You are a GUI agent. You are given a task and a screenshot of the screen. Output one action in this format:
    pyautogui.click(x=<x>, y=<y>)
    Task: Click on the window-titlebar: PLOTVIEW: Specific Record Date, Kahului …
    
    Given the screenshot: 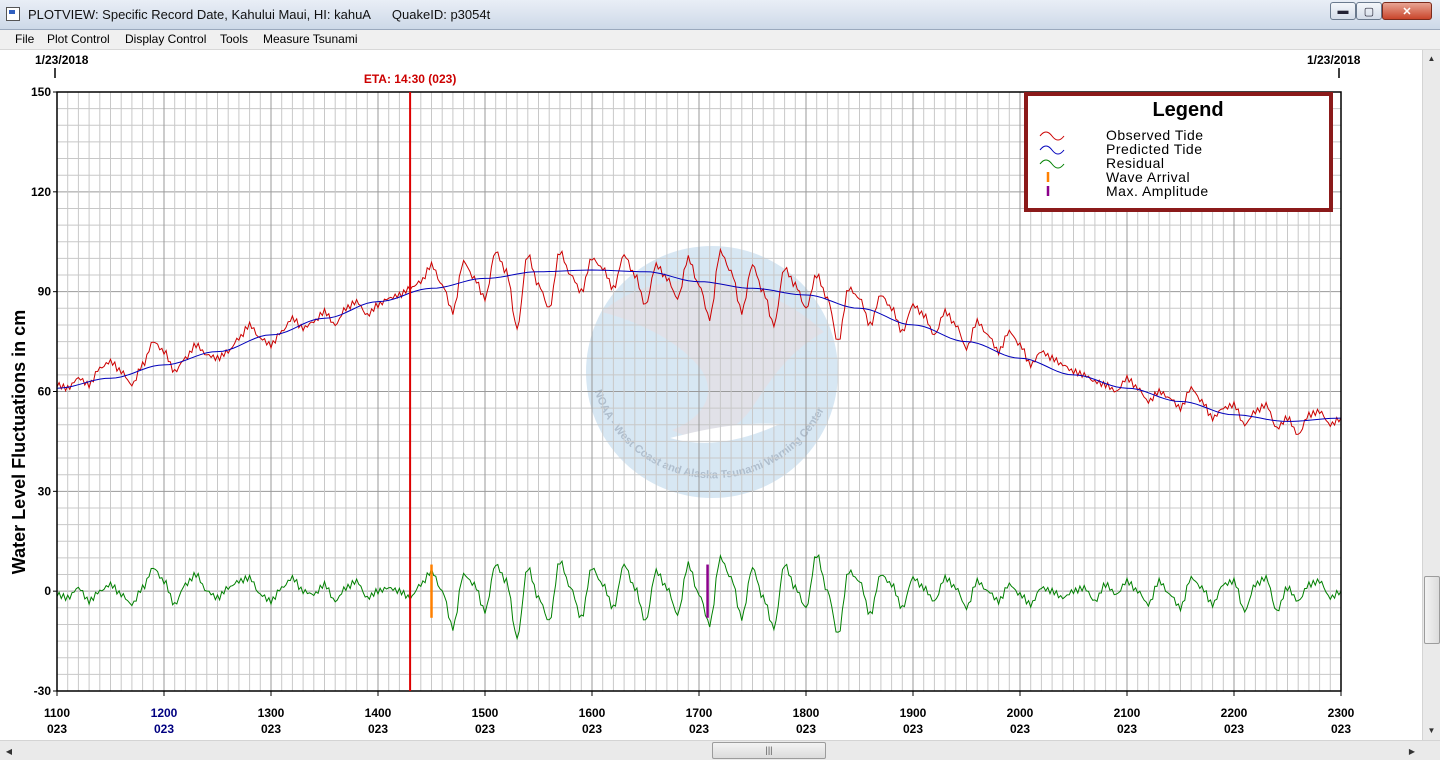 What is the action you would take?
    pyautogui.click(x=720, y=15)
    